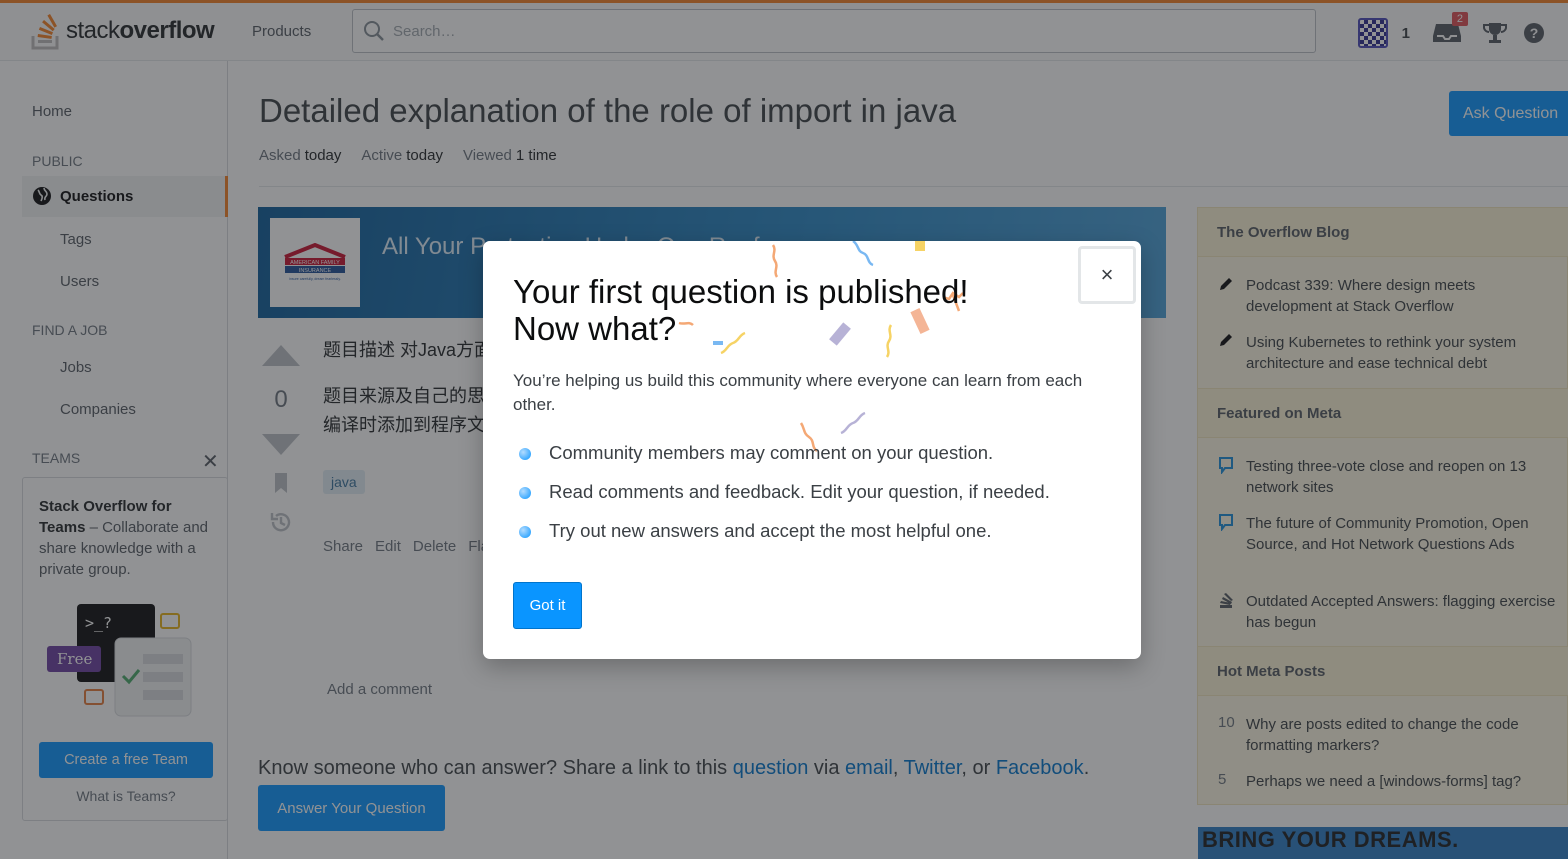  Describe the element at coordinates (741, 291) in the screenshot. I see `modal-title-line1: Your first question is published!` at that location.